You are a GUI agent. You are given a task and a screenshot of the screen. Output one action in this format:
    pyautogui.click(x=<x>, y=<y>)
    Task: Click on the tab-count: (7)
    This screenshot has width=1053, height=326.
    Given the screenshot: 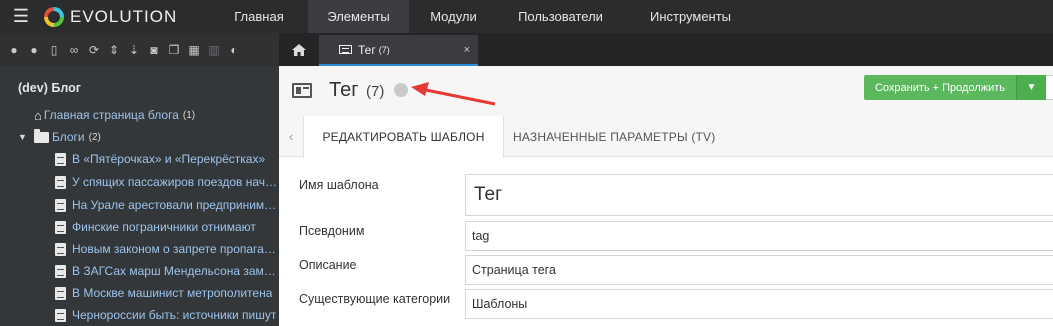 What is the action you would take?
    pyautogui.click(x=384, y=49)
    